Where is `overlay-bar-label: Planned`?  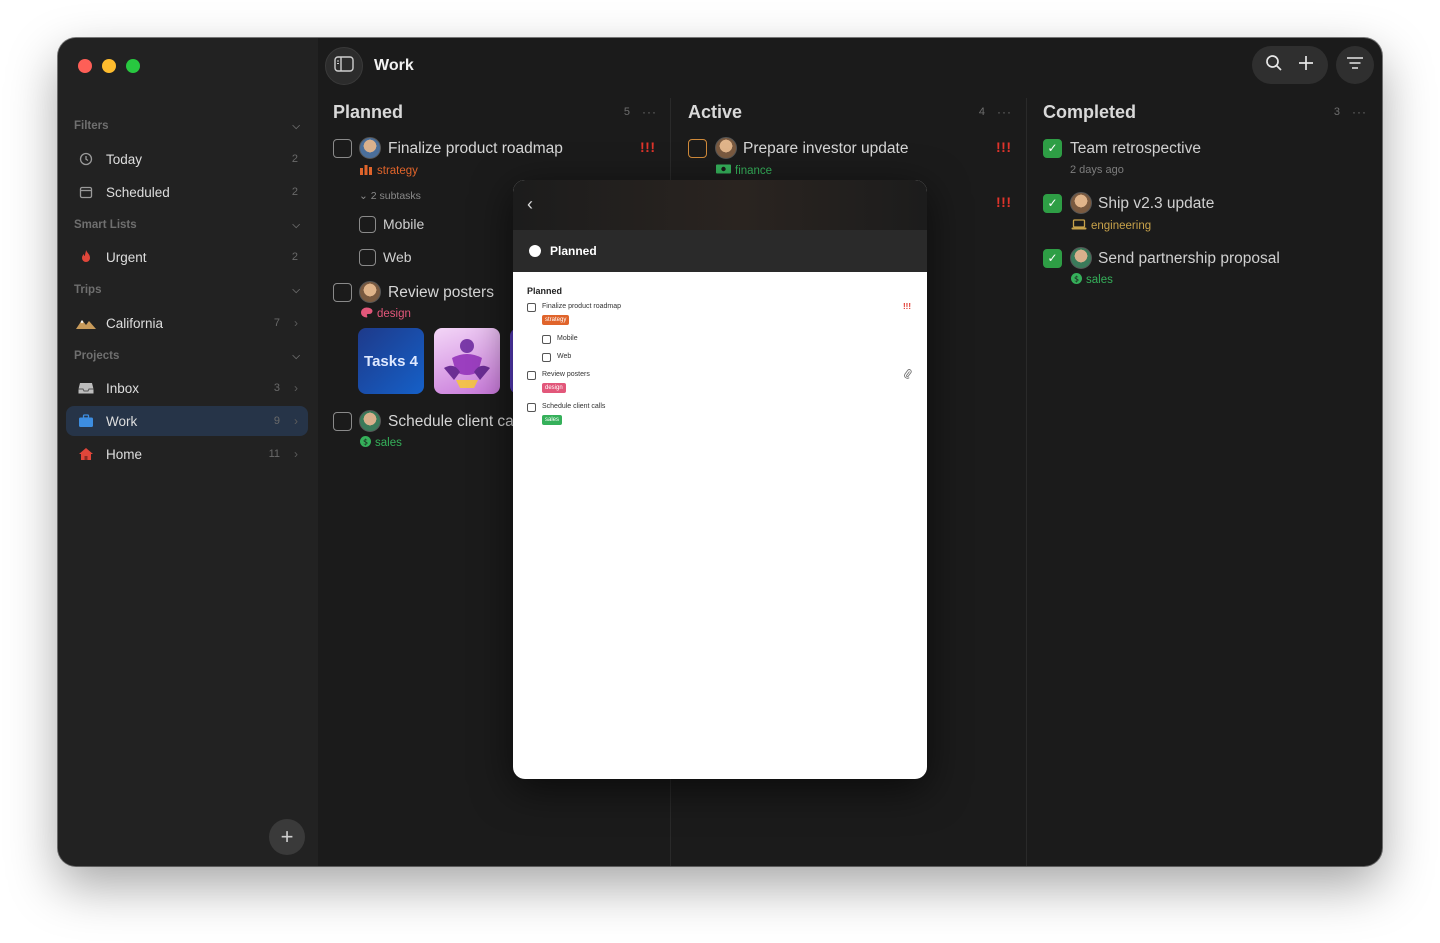 overlay-bar-label: Planned is located at coordinates (573, 251).